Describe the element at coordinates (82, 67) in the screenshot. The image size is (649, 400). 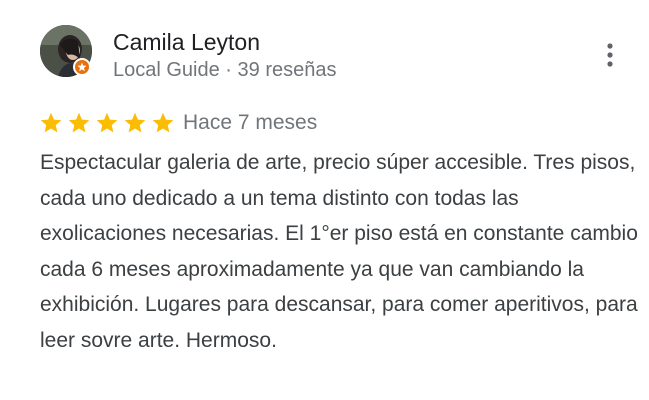
I see `local-guide-badge-icon` at that location.